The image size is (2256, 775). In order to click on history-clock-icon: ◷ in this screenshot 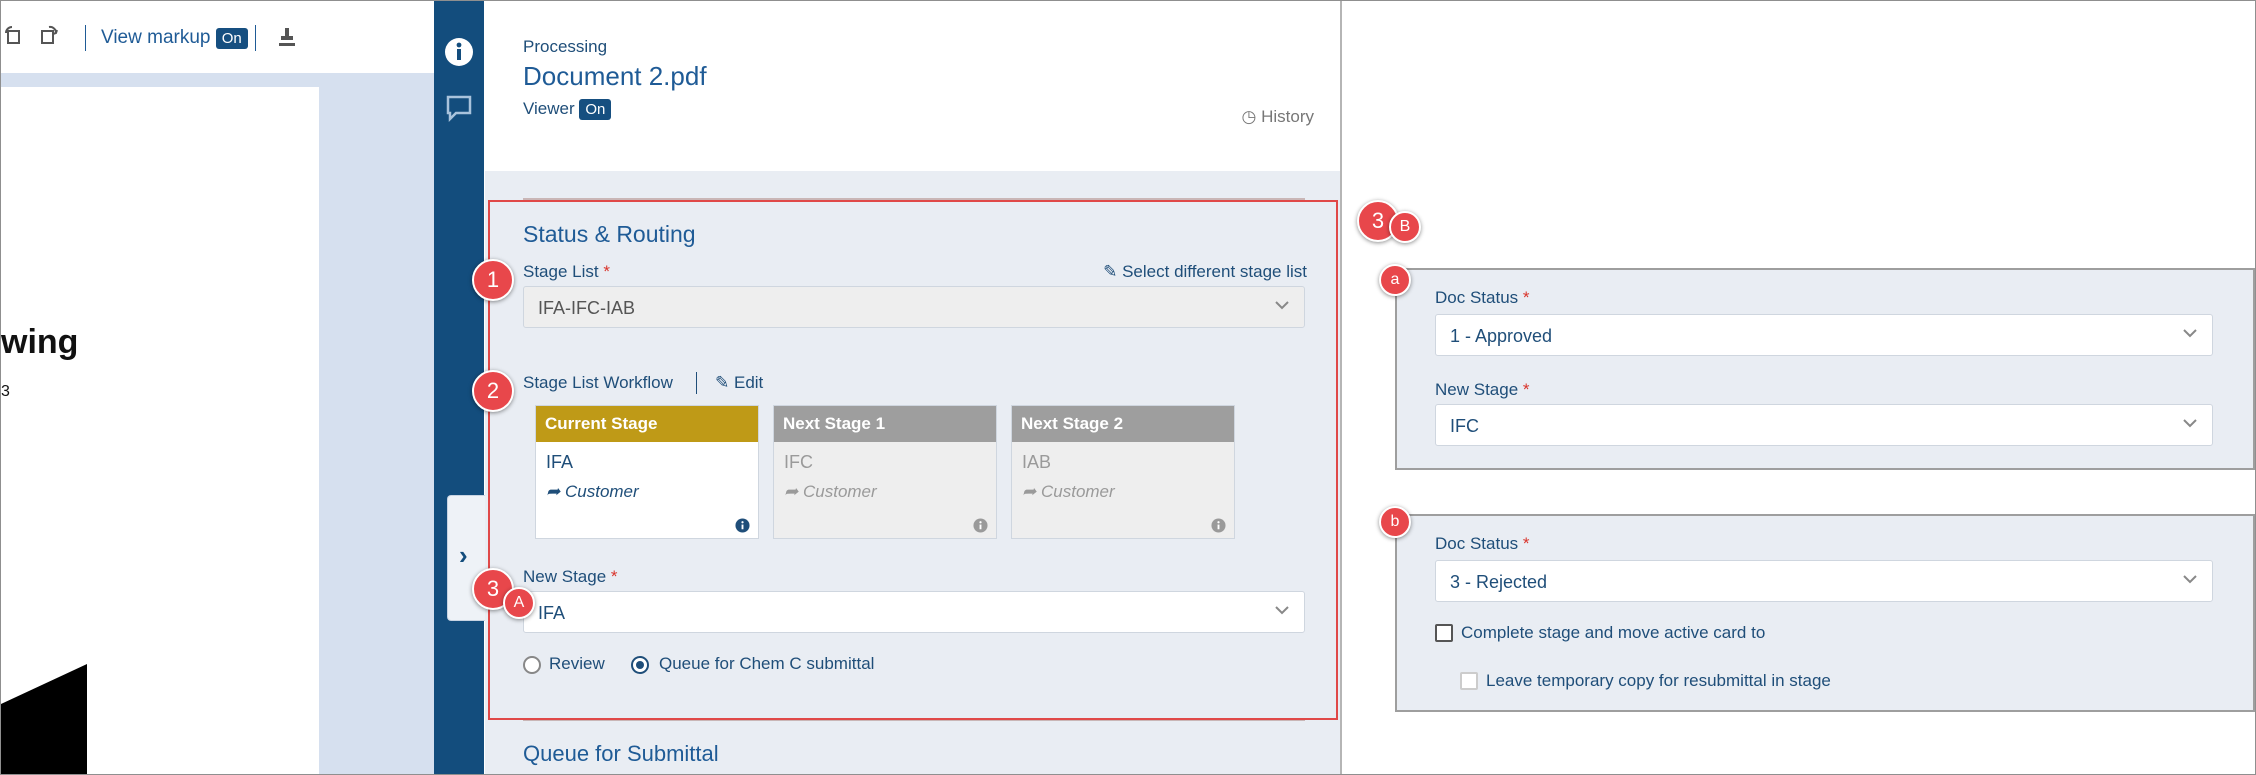, I will do `click(1249, 116)`.